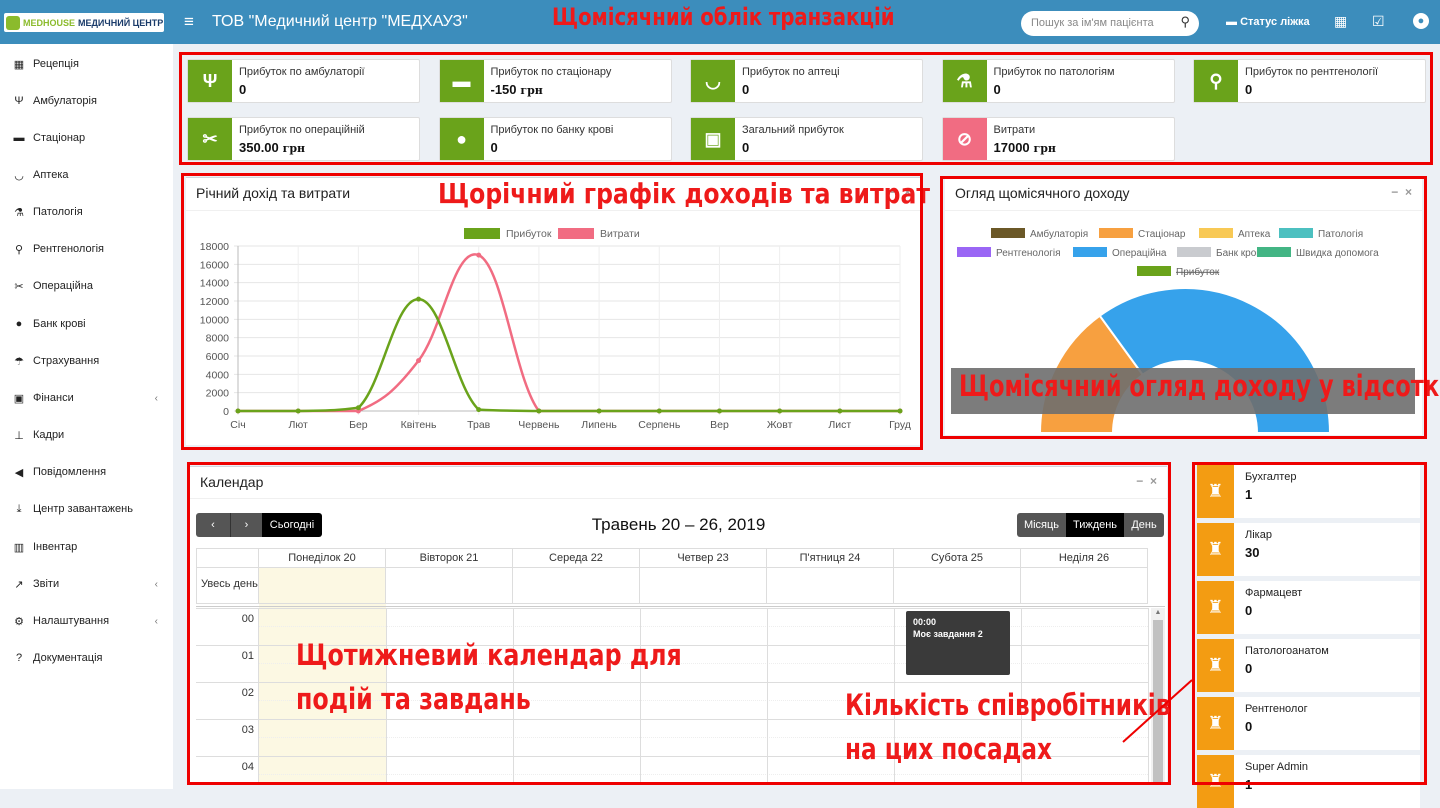 The height and width of the screenshot is (808, 1440). I want to click on calendar-icon: ▦, so click(1340, 21).